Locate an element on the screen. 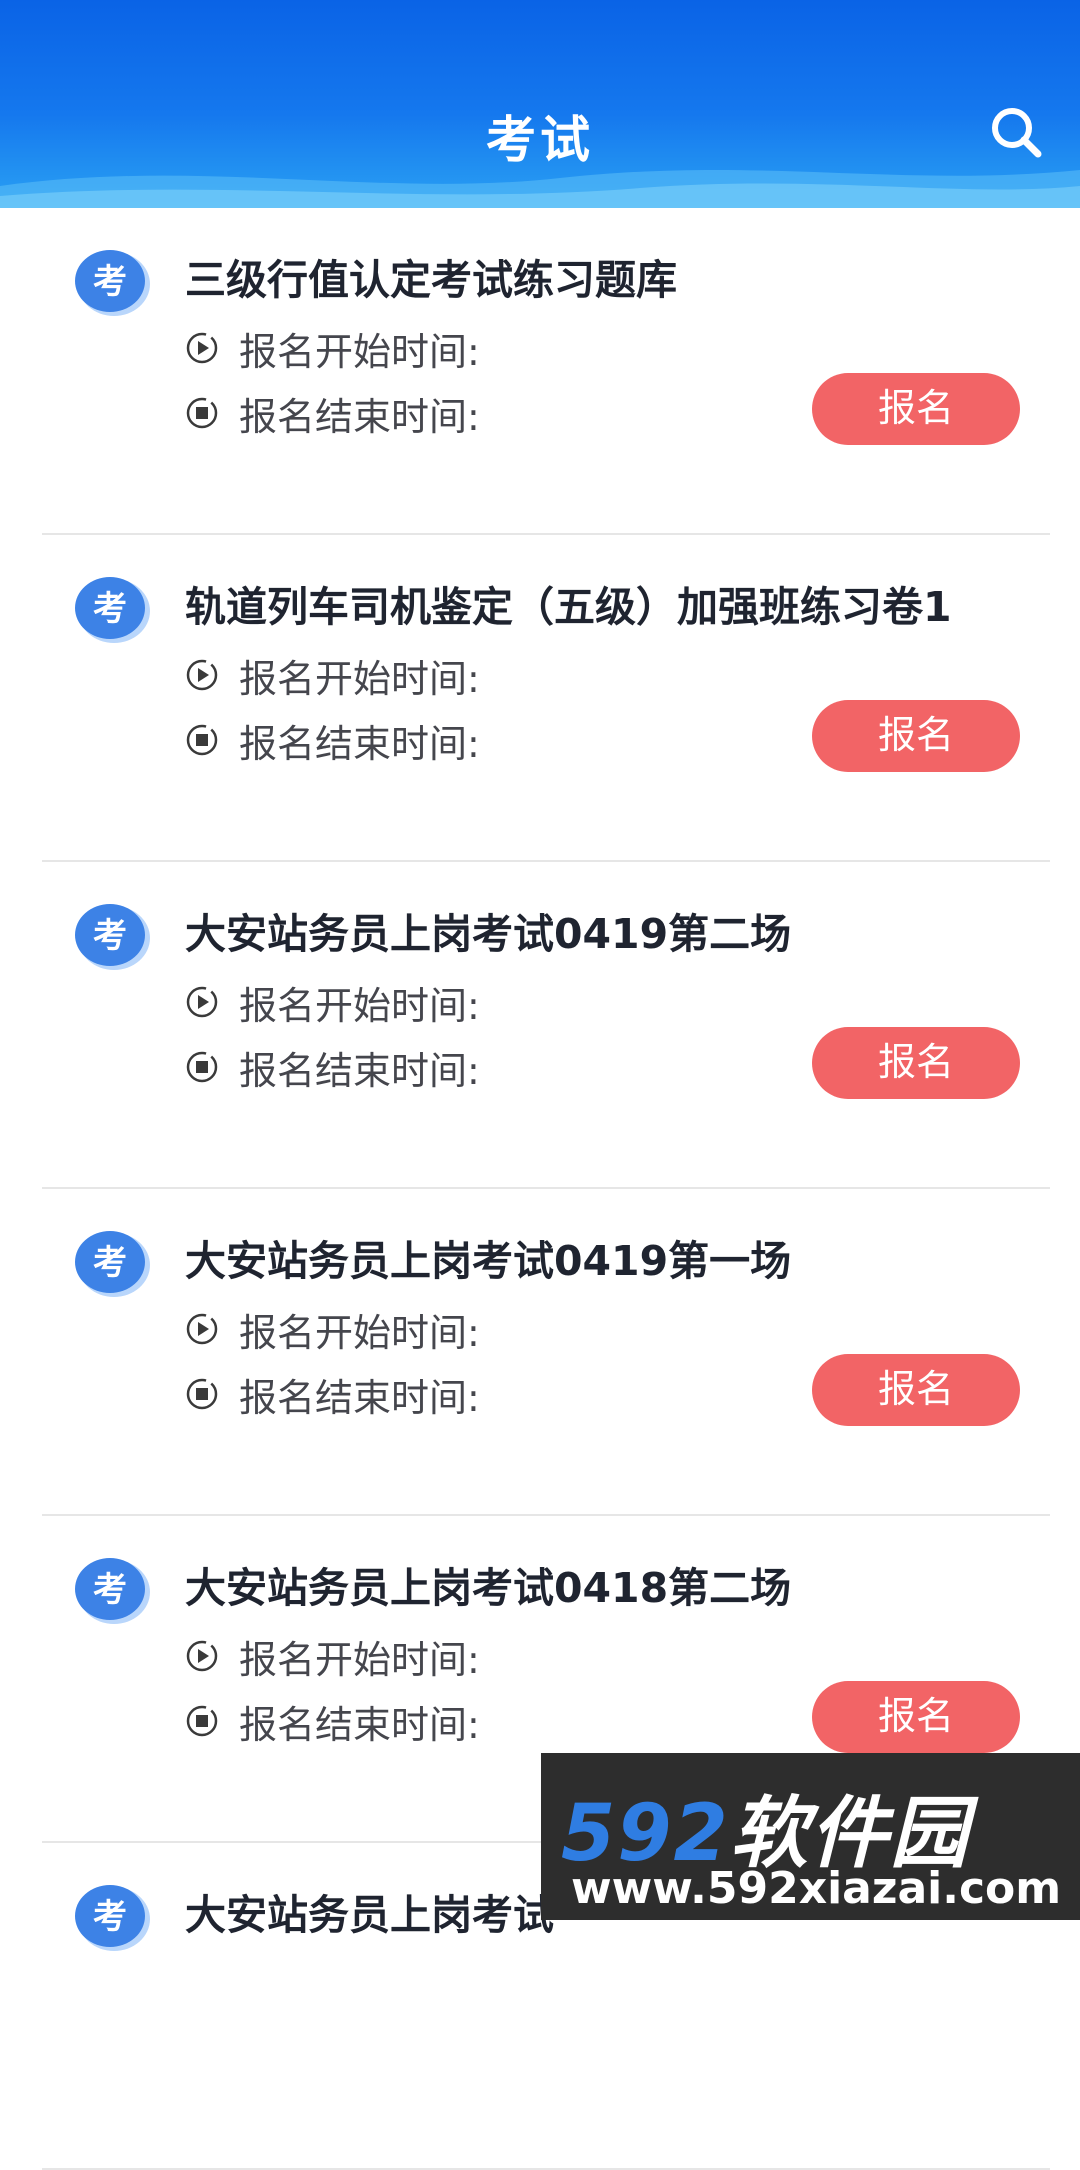 The width and height of the screenshot is (1080, 2170). exam-list-item: 考 三级行值认定考试练习题库 报名开始时间: 报名结束时间: 报名 is located at coordinates (546, 371).